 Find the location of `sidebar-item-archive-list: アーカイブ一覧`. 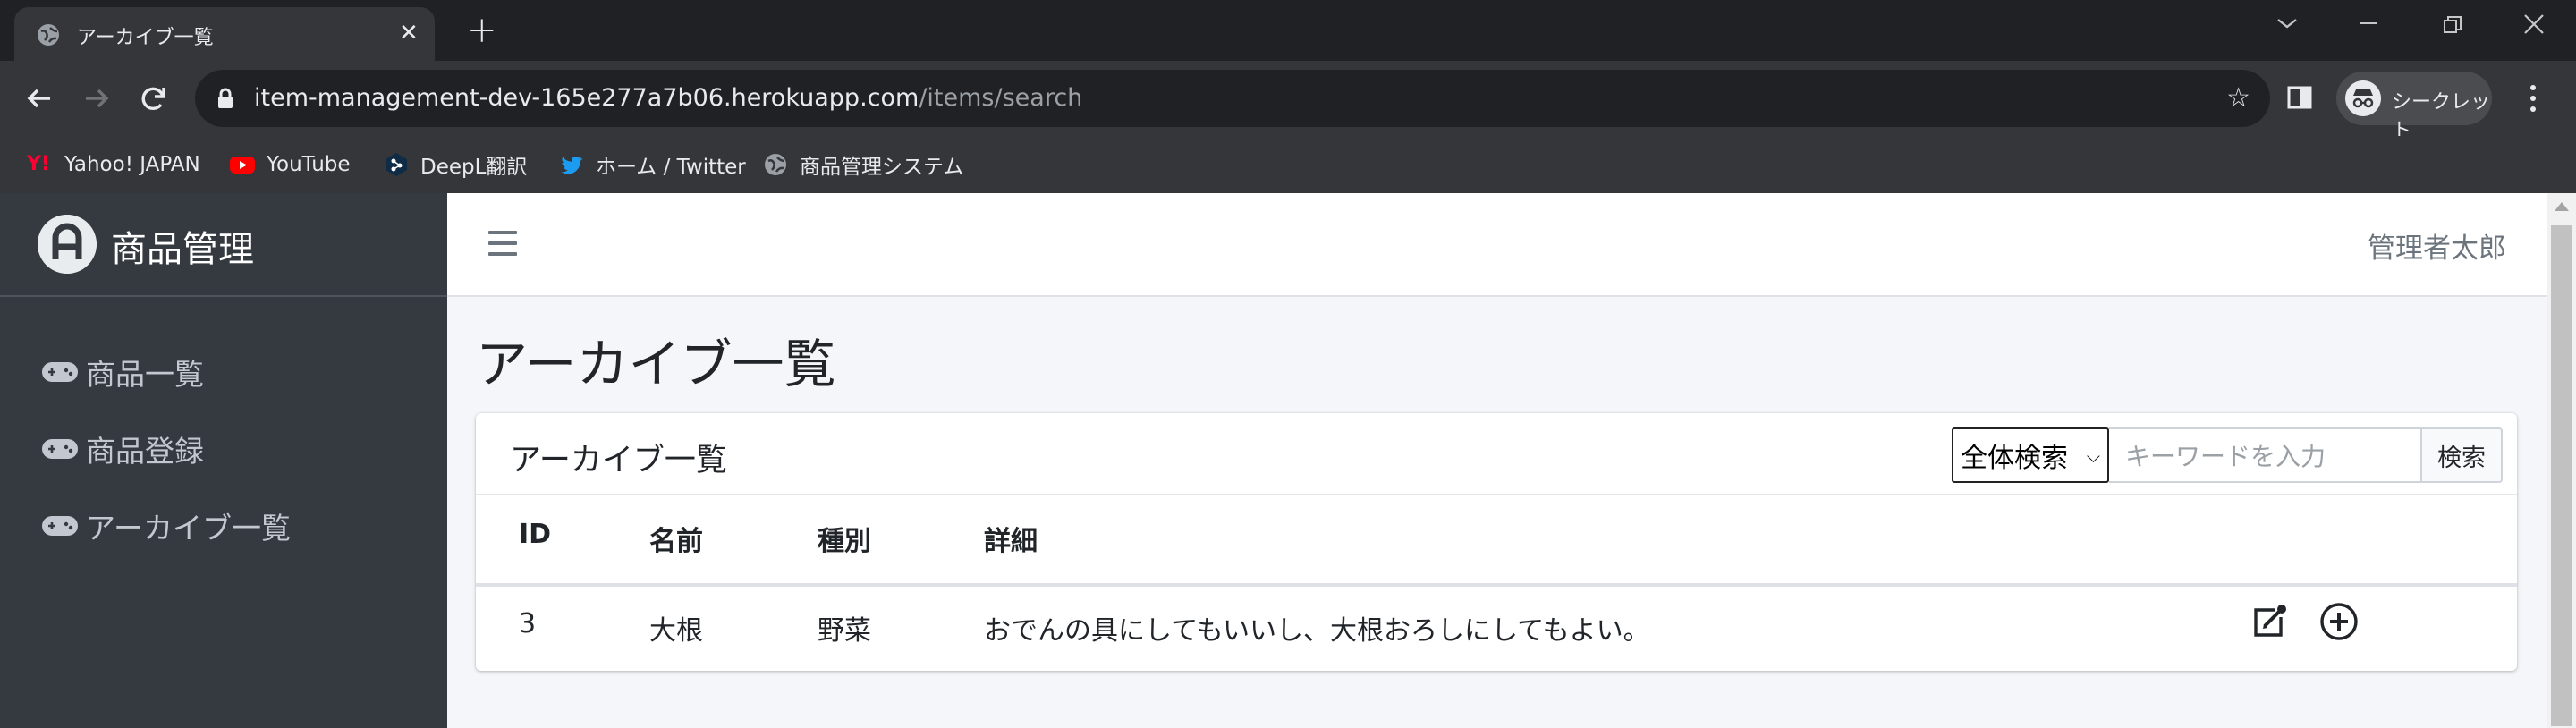

sidebar-item-archive-list: アーカイブ一覧 is located at coordinates (166, 526).